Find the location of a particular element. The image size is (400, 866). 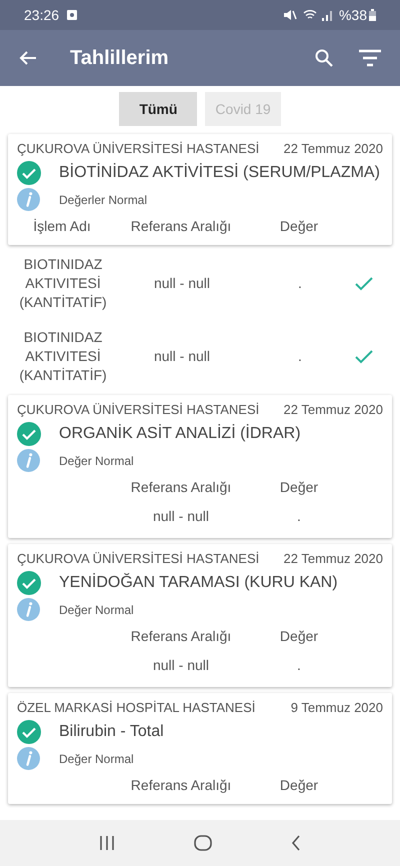

test-title: ORGANİK ASİT ANALİZİ (İDRAR) is located at coordinates (180, 433).